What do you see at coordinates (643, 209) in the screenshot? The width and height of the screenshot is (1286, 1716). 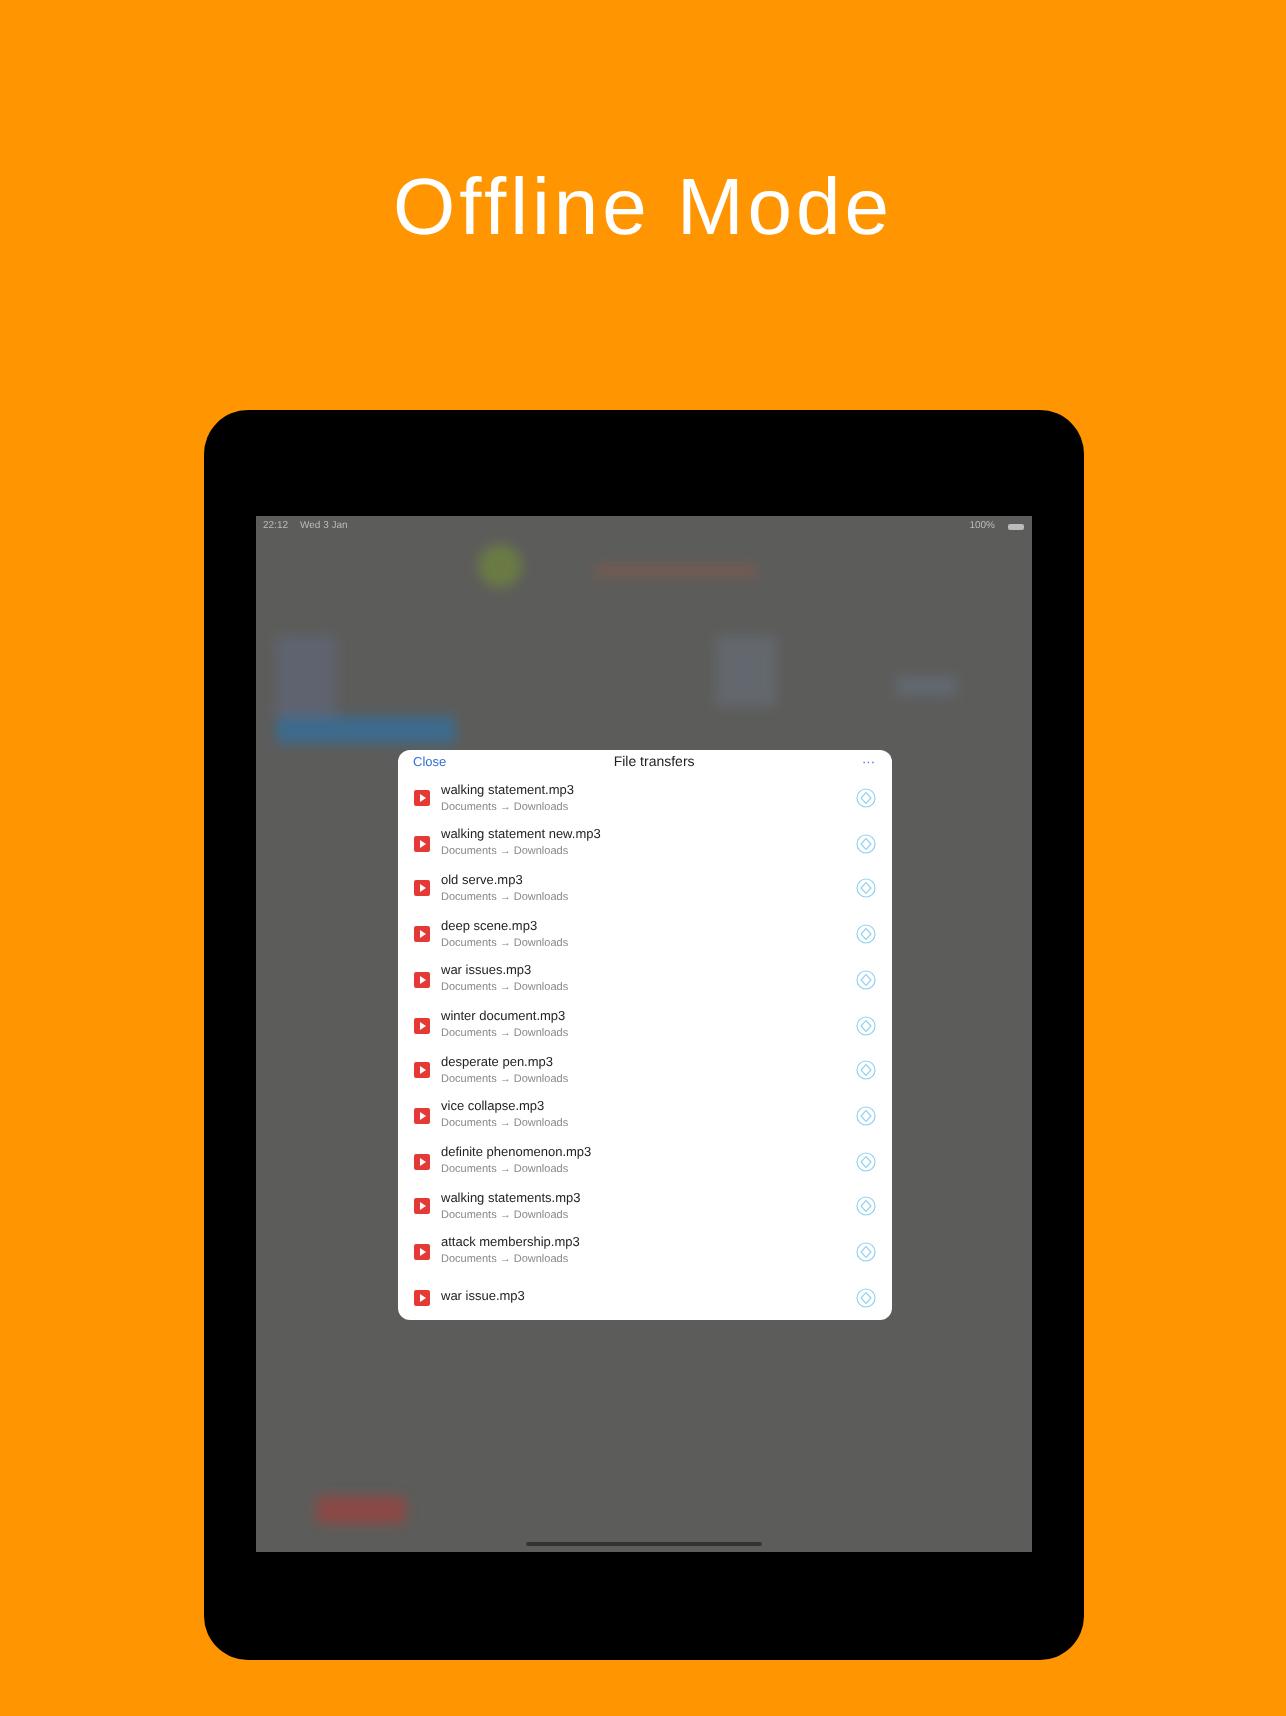 I see `headline: Offline Mode` at bounding box center [643, 209].